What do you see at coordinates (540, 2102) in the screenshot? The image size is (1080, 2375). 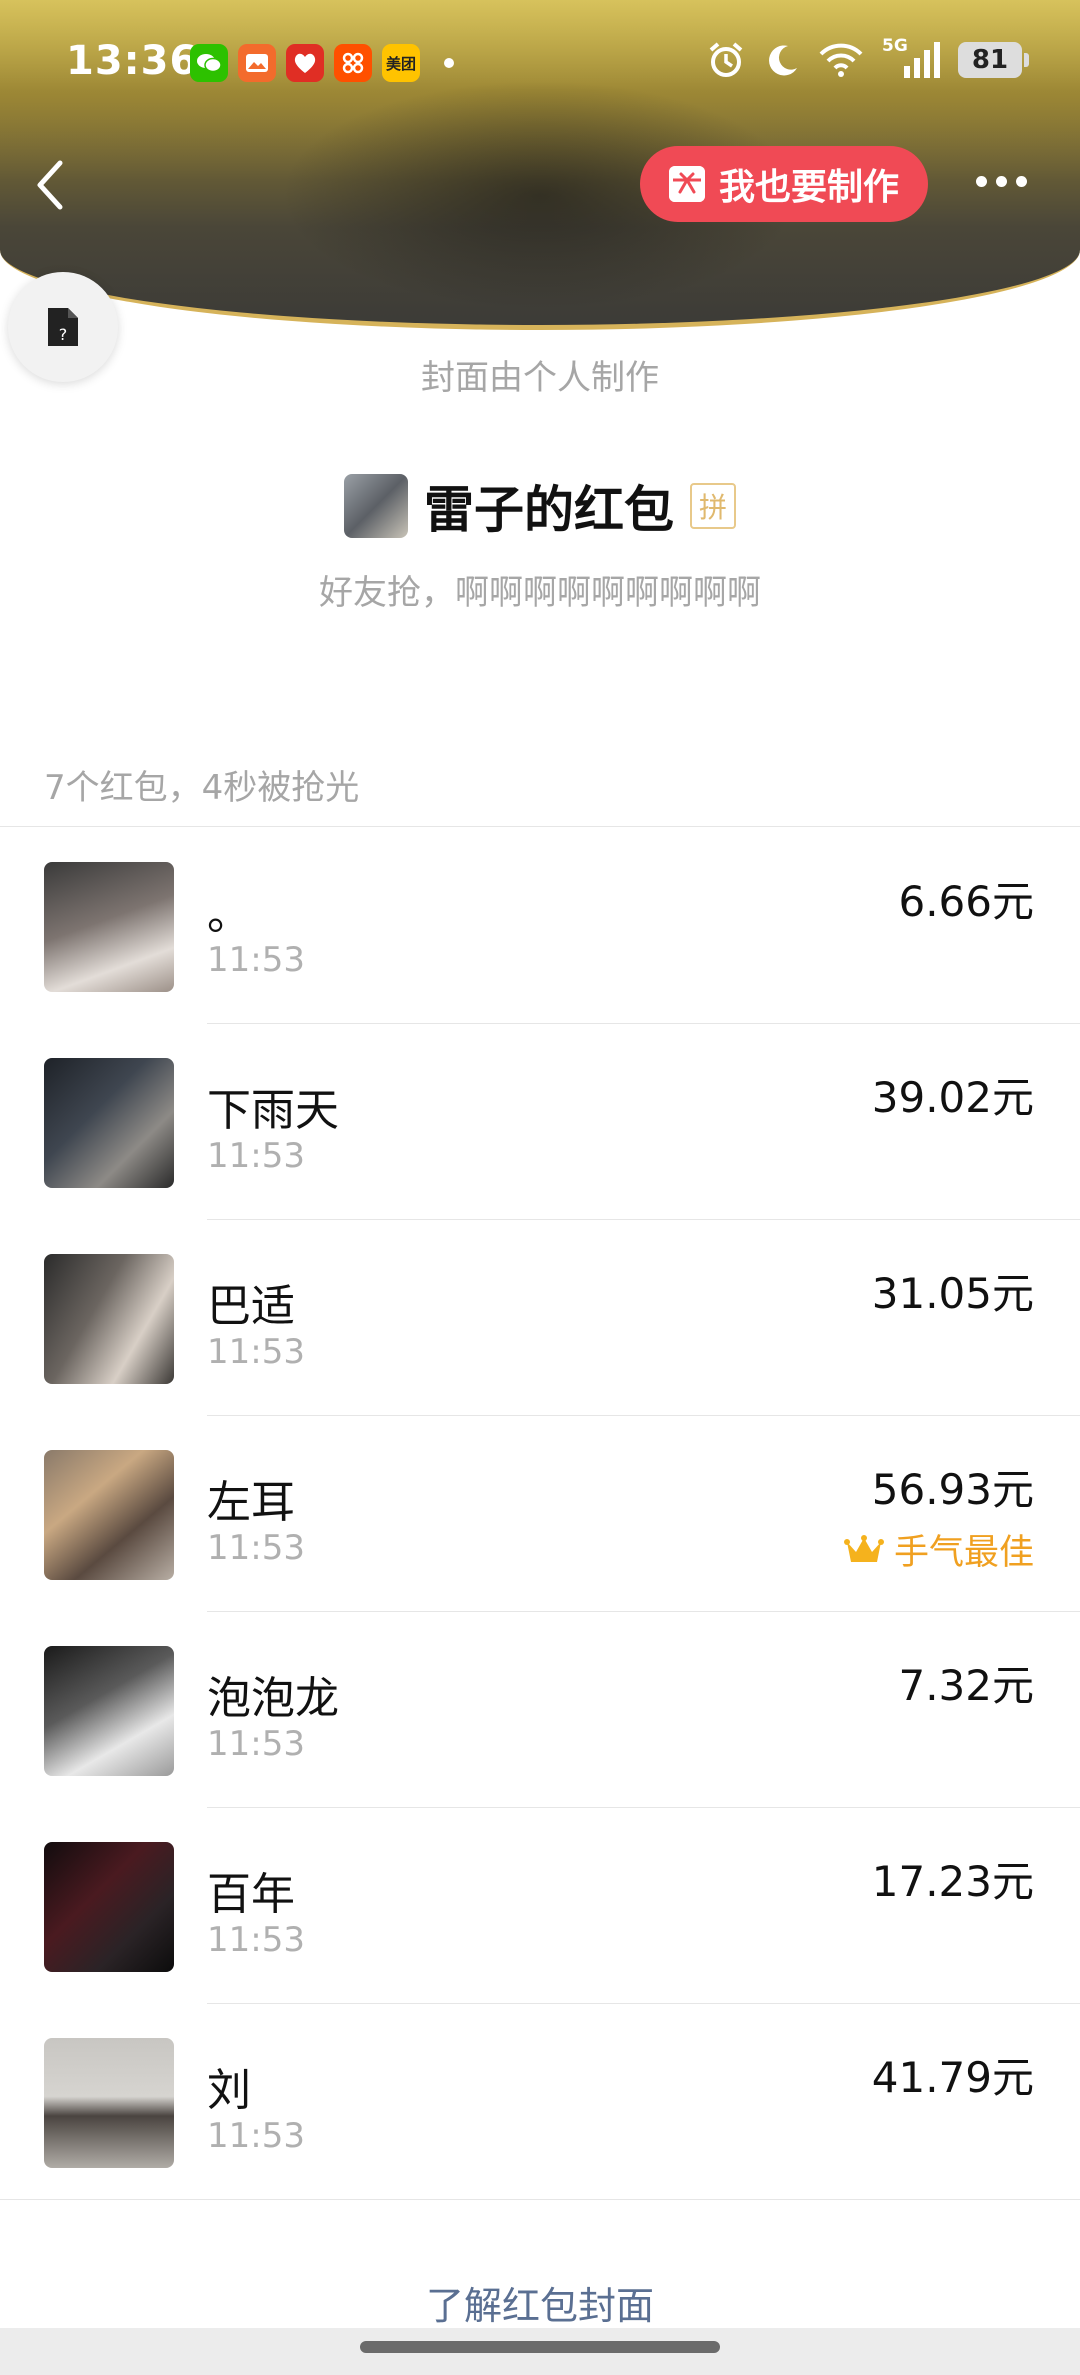 I see `list-item: 刘 11:53 41.79元` at bounding box center [540, 2102].